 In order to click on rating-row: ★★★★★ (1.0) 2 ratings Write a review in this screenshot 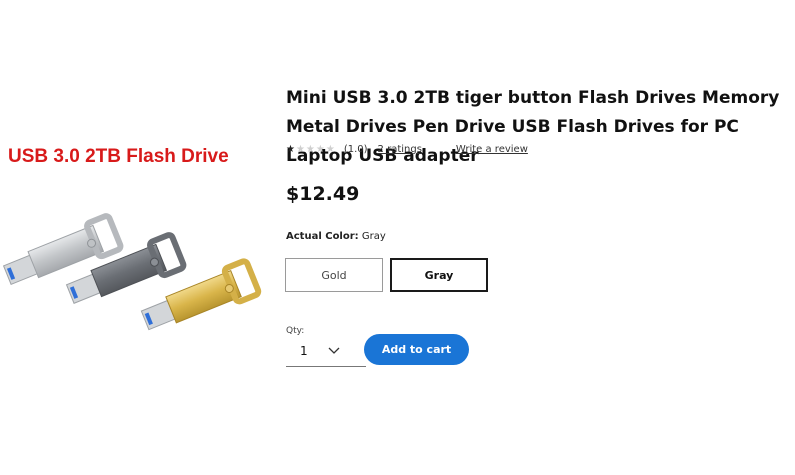, I will do `click(407, 149)`.